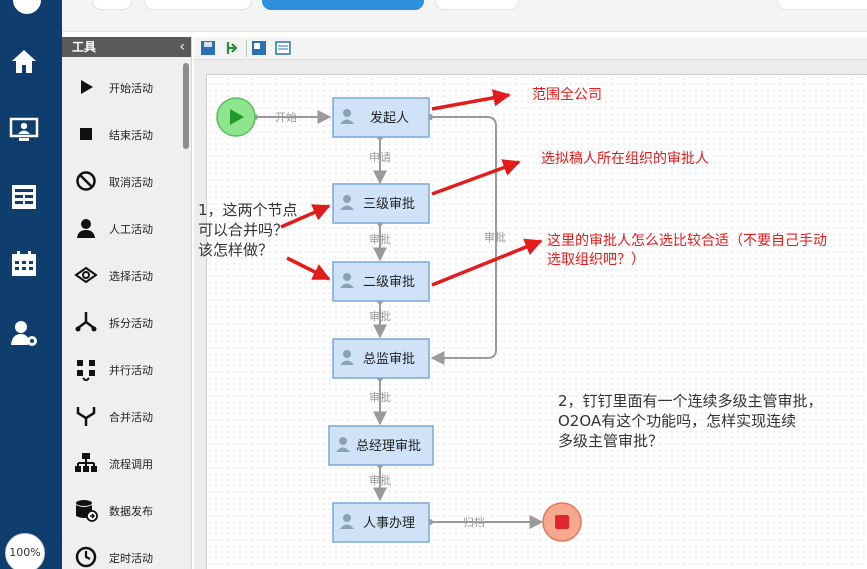 This screenshot has width=867, height=569. I want to click on flow-node-gm-approval: 总经理审批, so click(381, 445).